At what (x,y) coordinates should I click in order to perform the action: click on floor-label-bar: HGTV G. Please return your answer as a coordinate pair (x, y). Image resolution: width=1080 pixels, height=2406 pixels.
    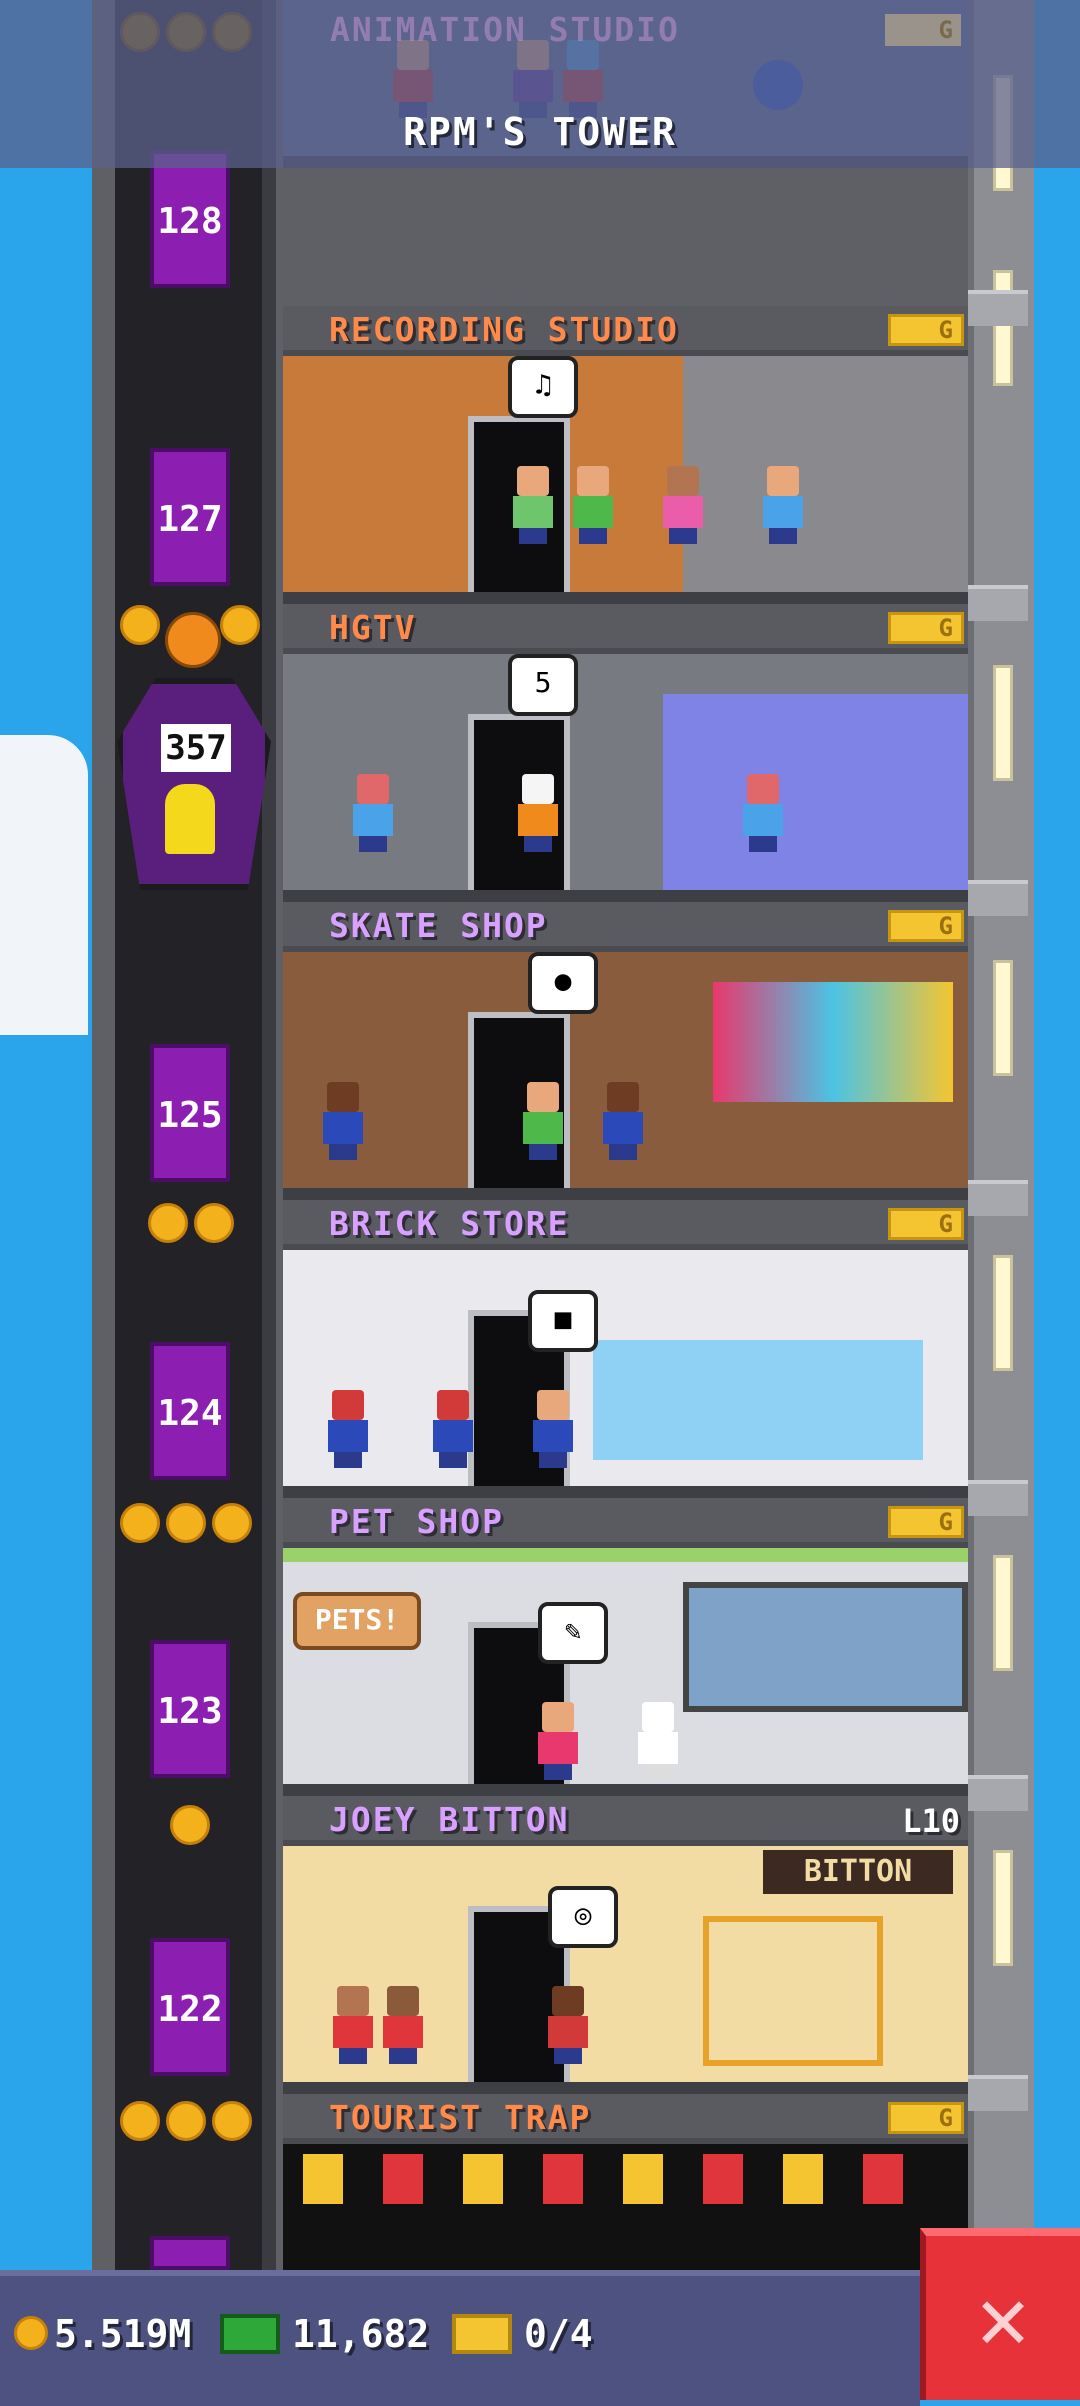
    Looking at the image, I should click on (625, 629).